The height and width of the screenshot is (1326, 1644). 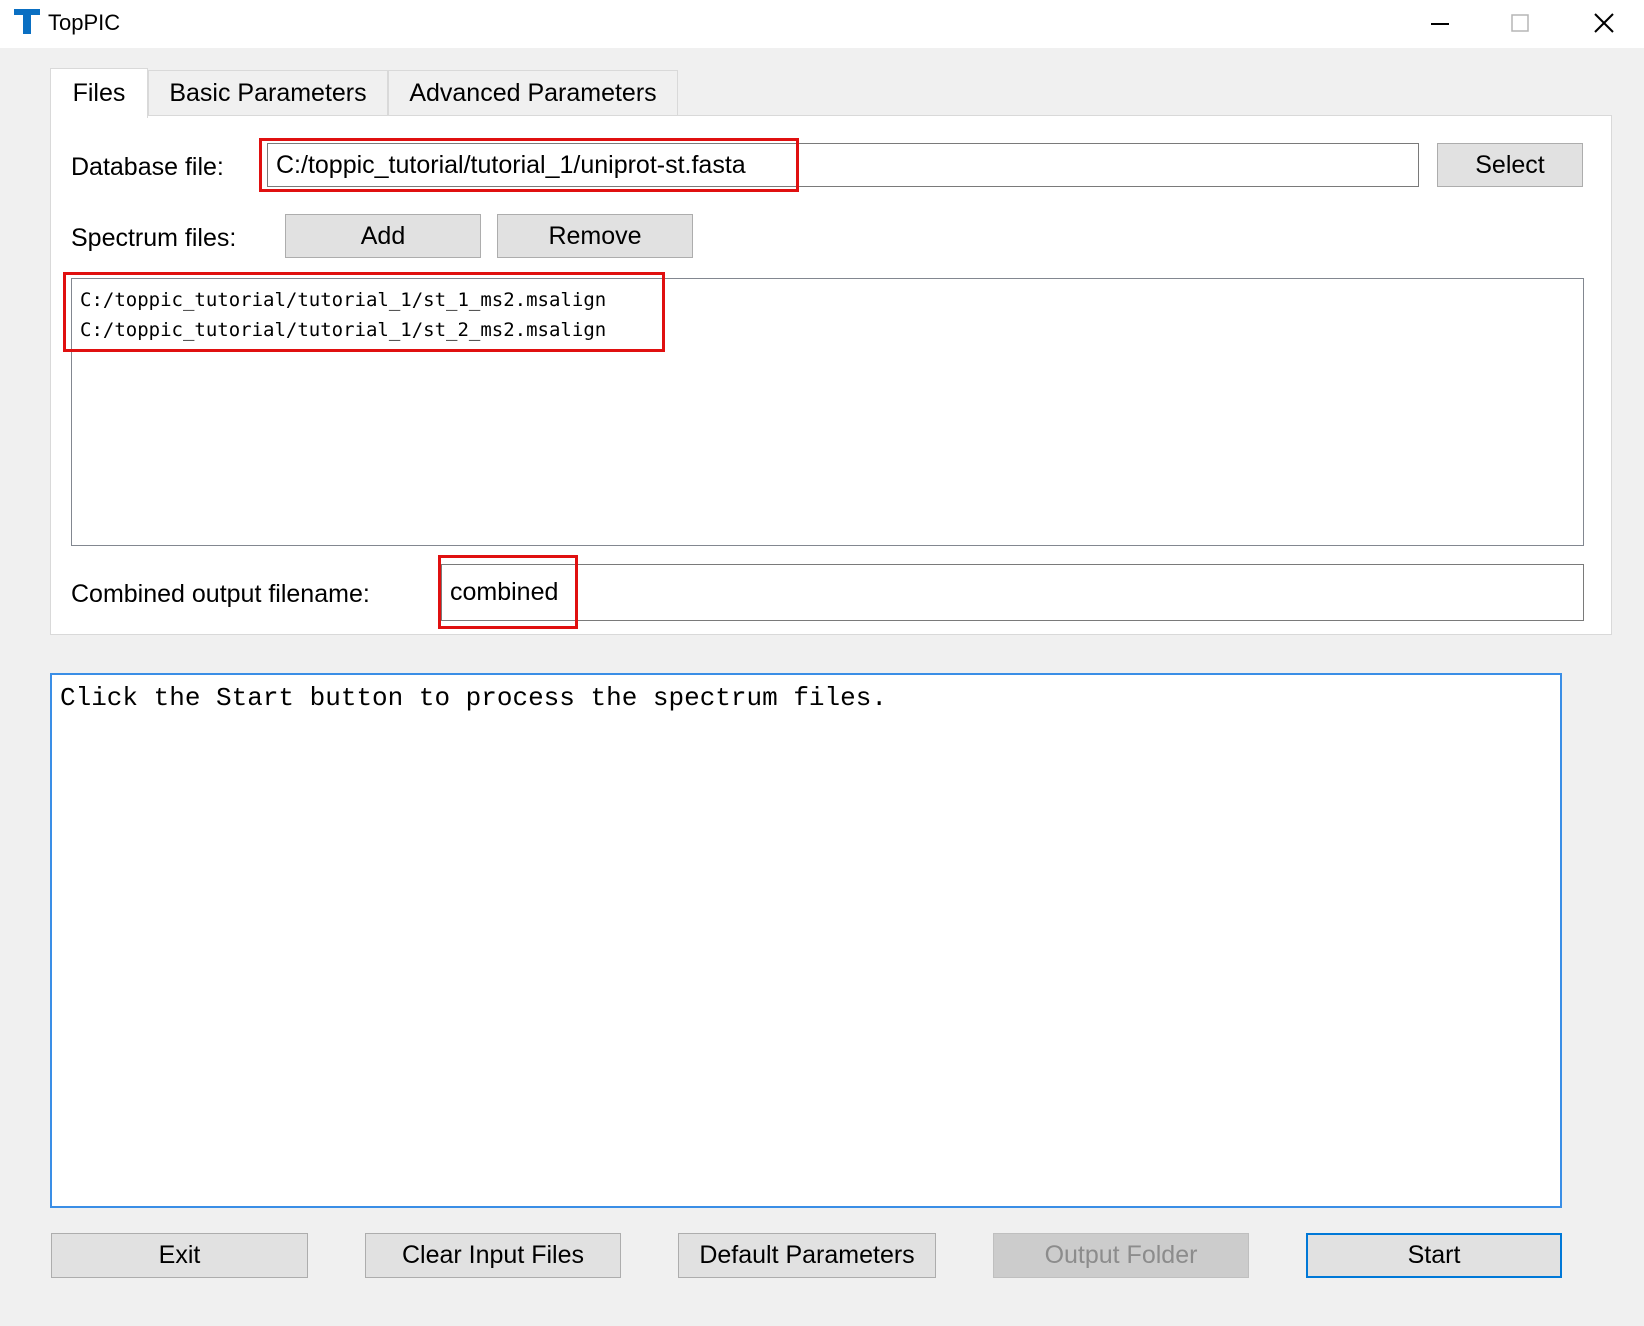 I want to click on clear-input-files-button: Clear Input Files, so click(x=493, y=1255).